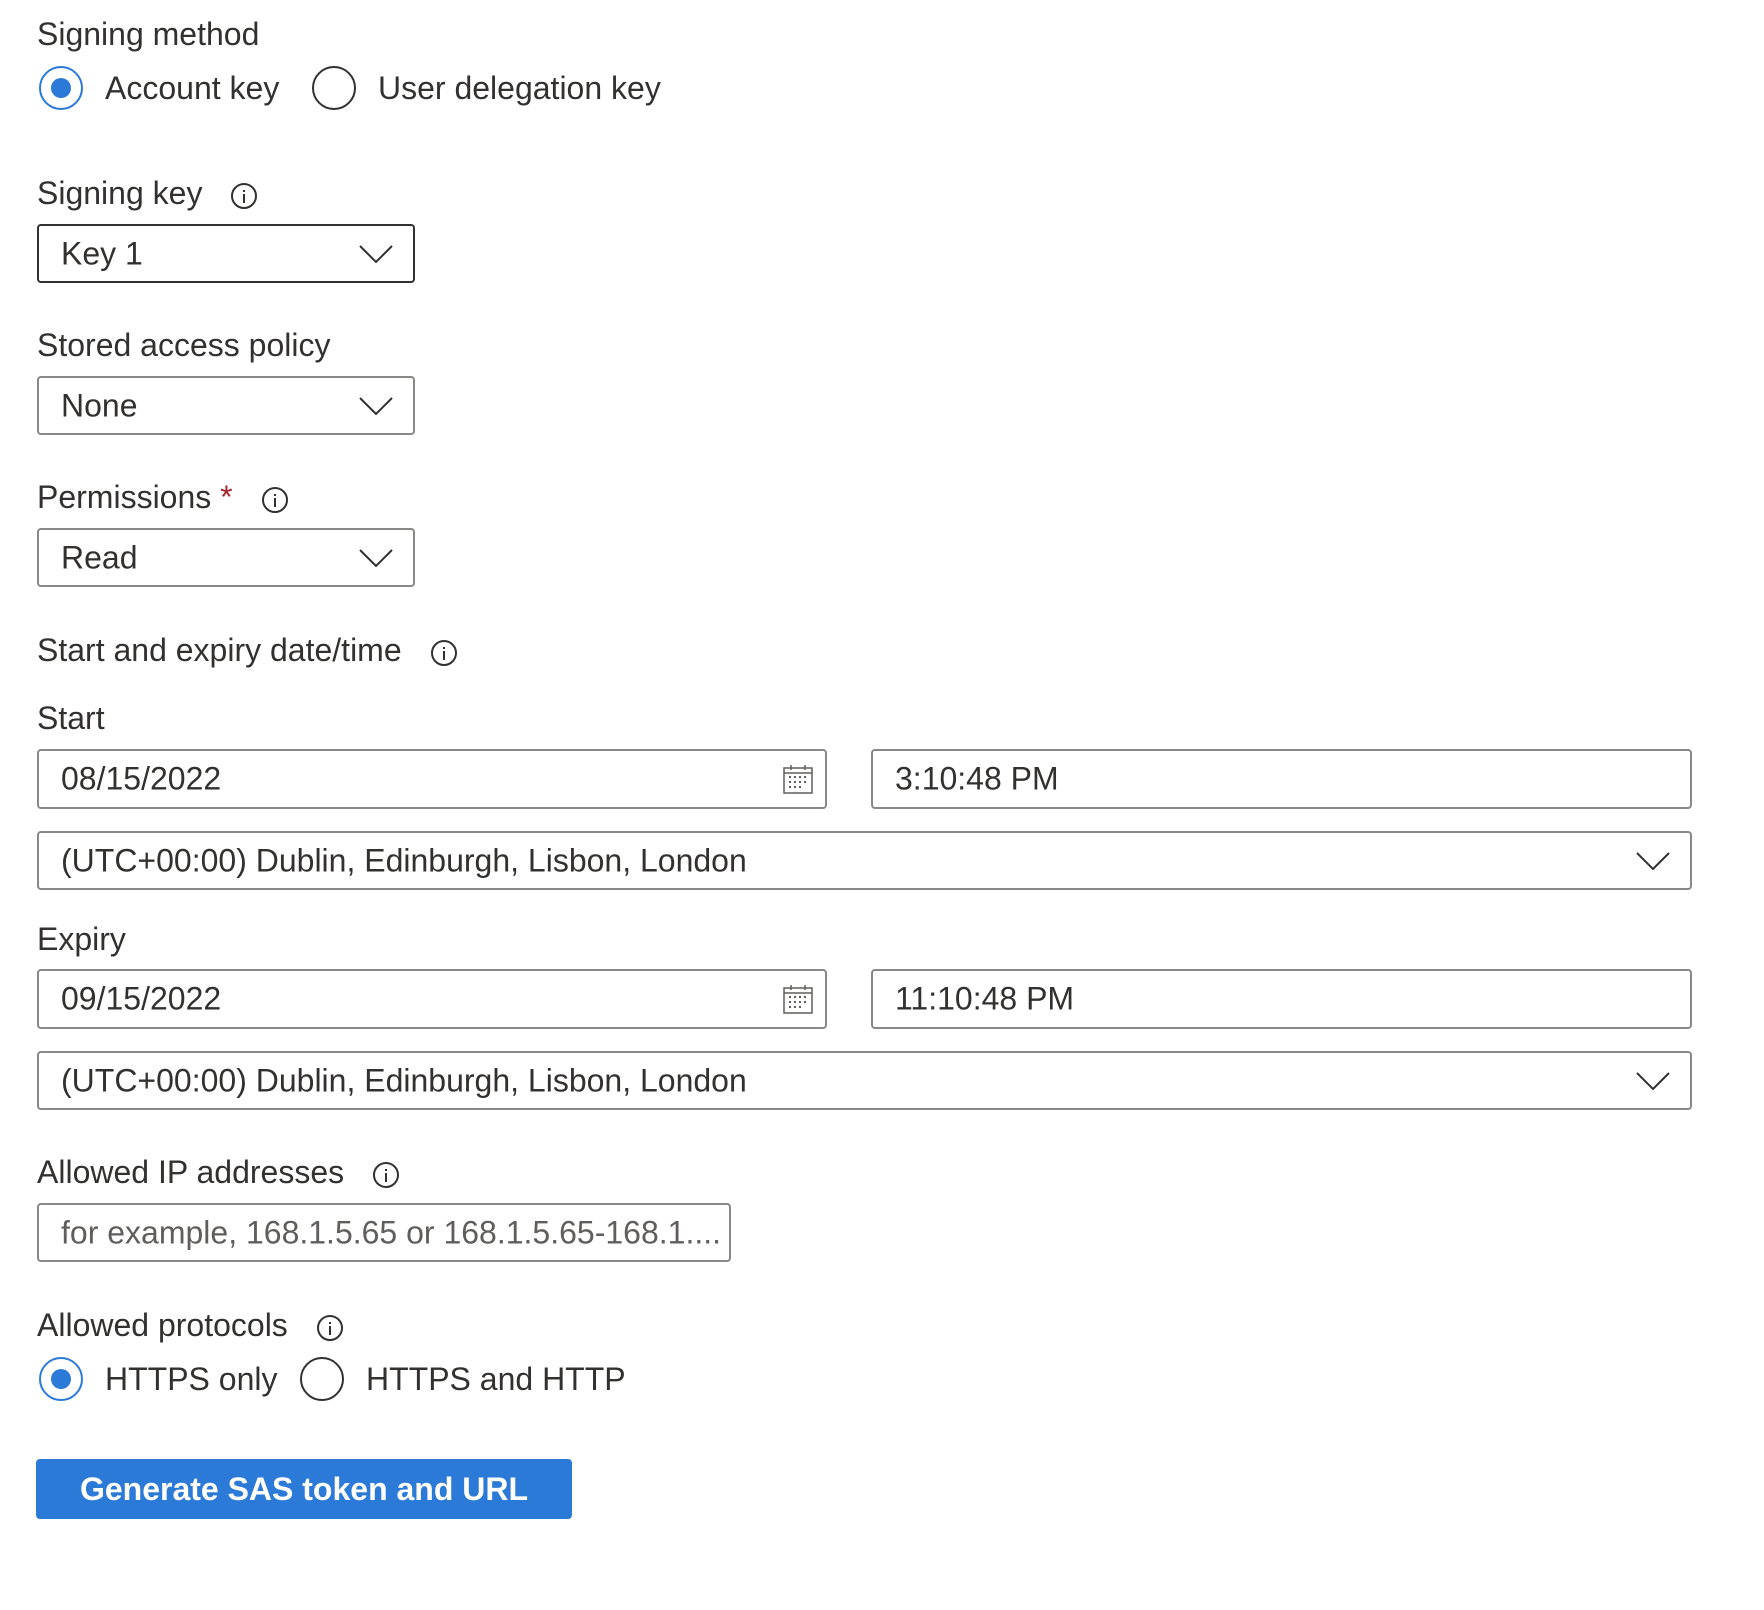 The height and width of the screenshot is (1610, 1764). Describe the element at coordinates (61, 1379) in the screenshot. I see `radio-https-only` at that location.